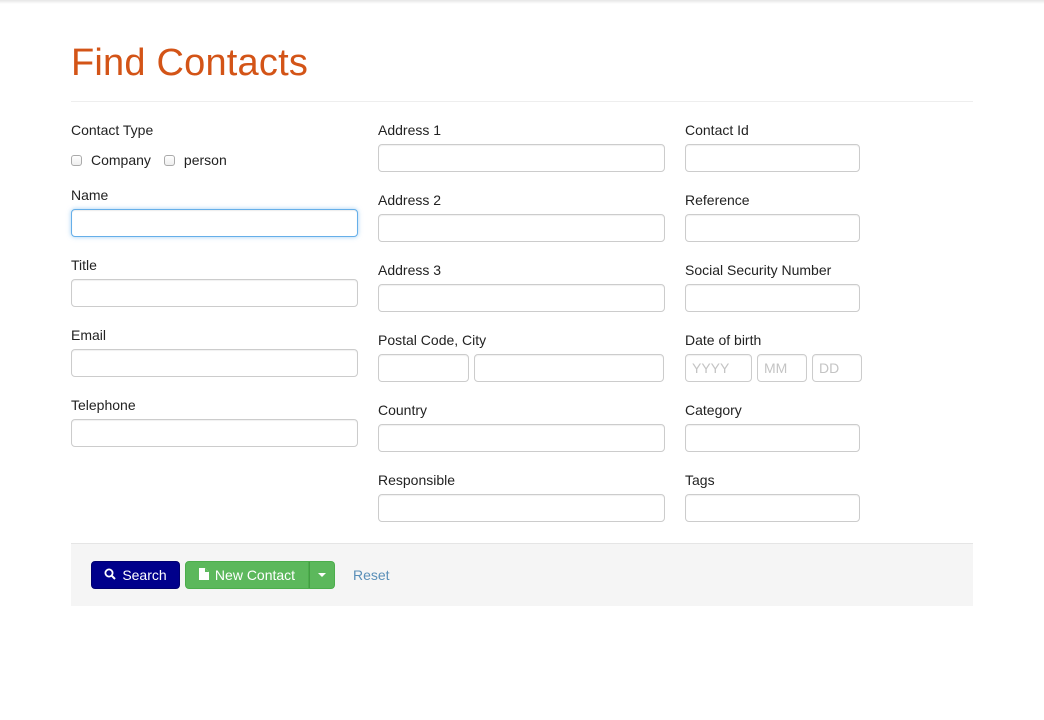 This screenshot has width=1044, height=720. What do you see at coordinates (782, 368) in the screenshot?
I see `dob-month-input` at bounding box center [782, 368].